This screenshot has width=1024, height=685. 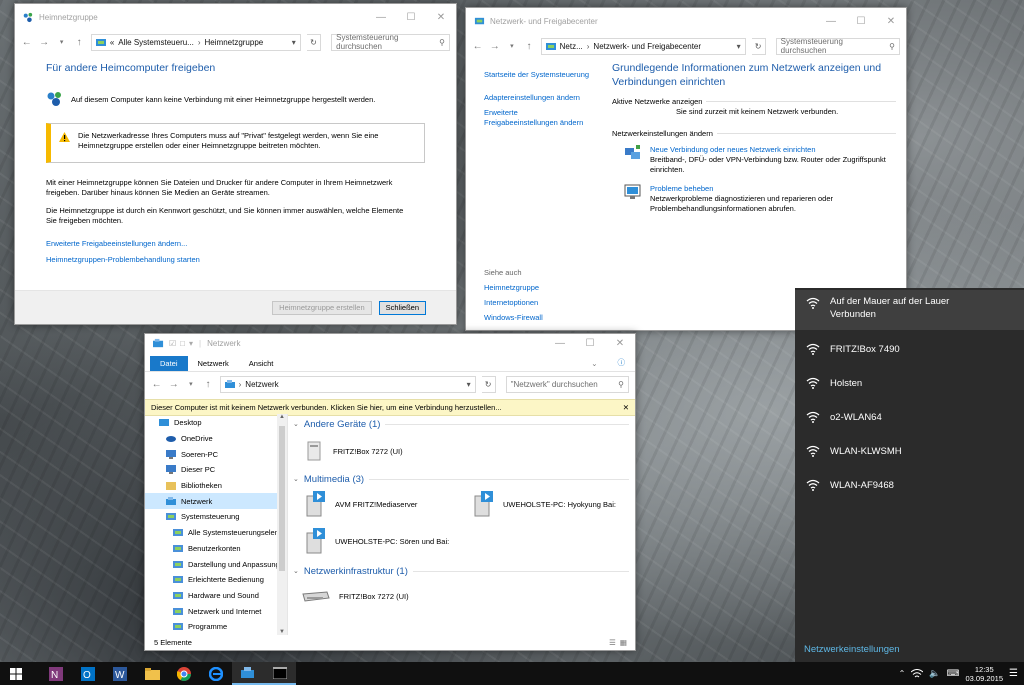 What do you see at coordinates (211, 423) in the screenshot?
I see `tree-item: Desktop` at bounding box center [211, 423].